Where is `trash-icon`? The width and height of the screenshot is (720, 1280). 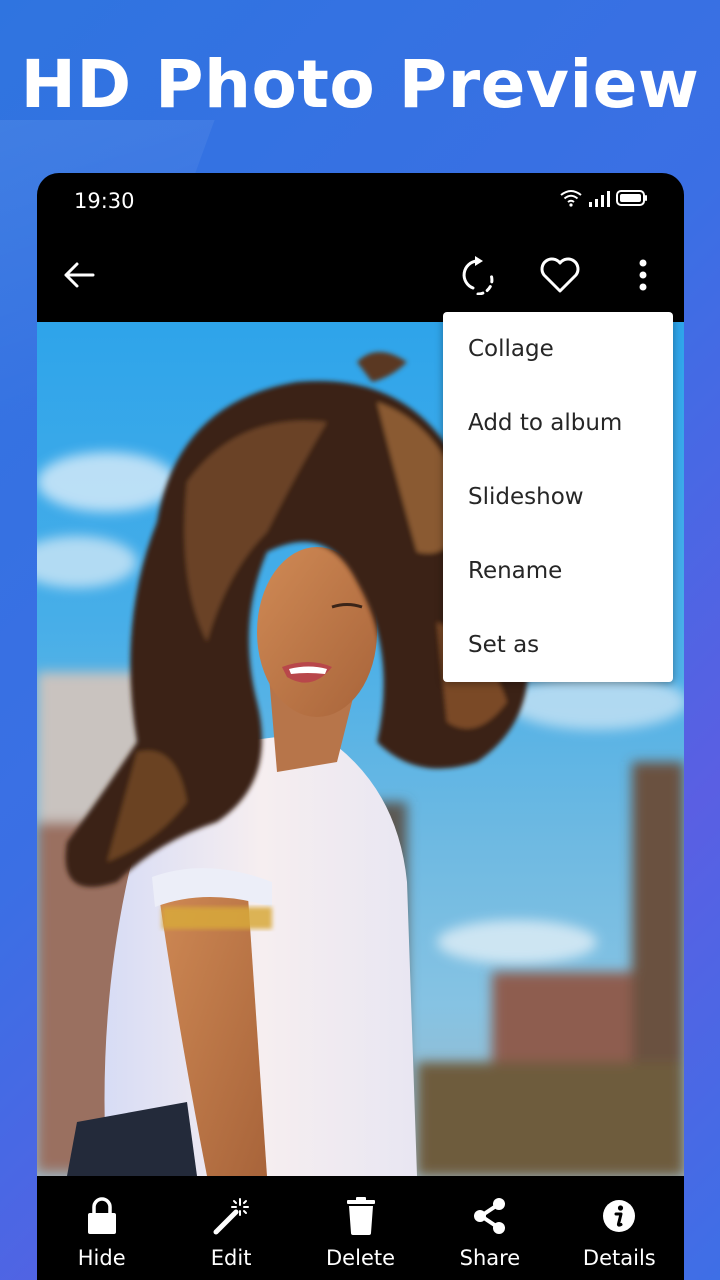
trash-icon is located at coordinates (360, 1216).